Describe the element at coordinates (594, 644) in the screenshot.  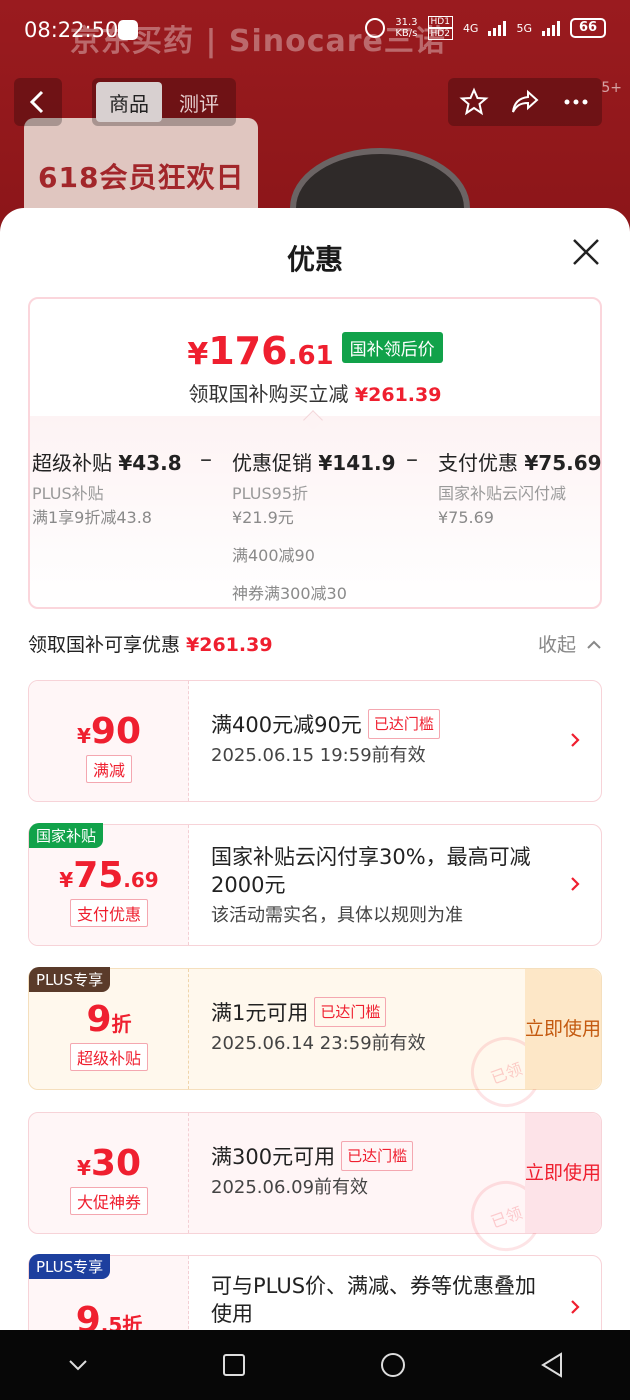
I see `chevron-up-icon` at that location.